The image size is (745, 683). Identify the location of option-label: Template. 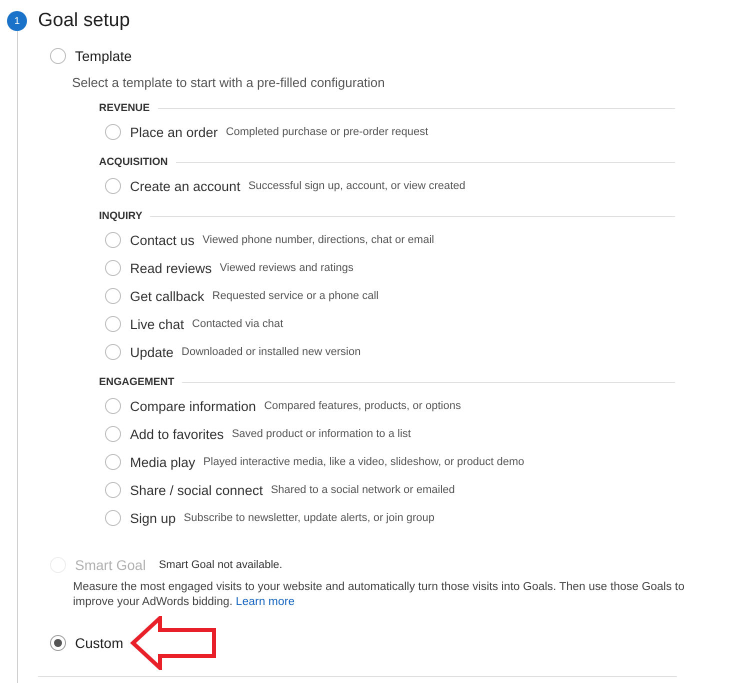
(103, 56).